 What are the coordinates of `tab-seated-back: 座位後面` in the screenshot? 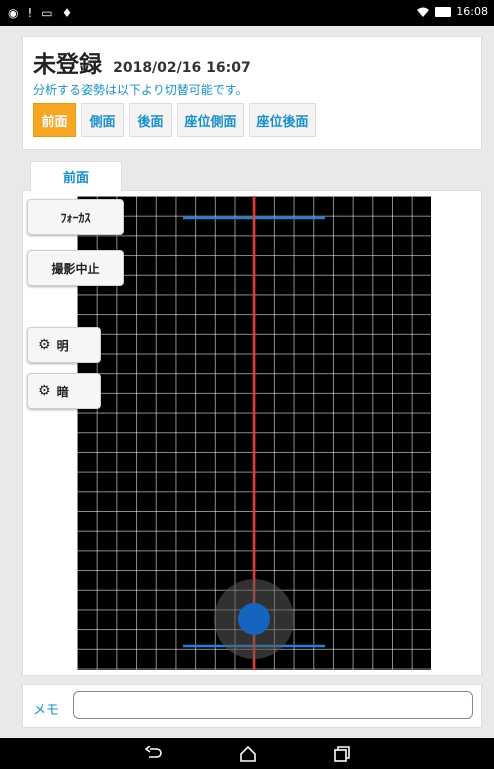 It's located at (282, 120).